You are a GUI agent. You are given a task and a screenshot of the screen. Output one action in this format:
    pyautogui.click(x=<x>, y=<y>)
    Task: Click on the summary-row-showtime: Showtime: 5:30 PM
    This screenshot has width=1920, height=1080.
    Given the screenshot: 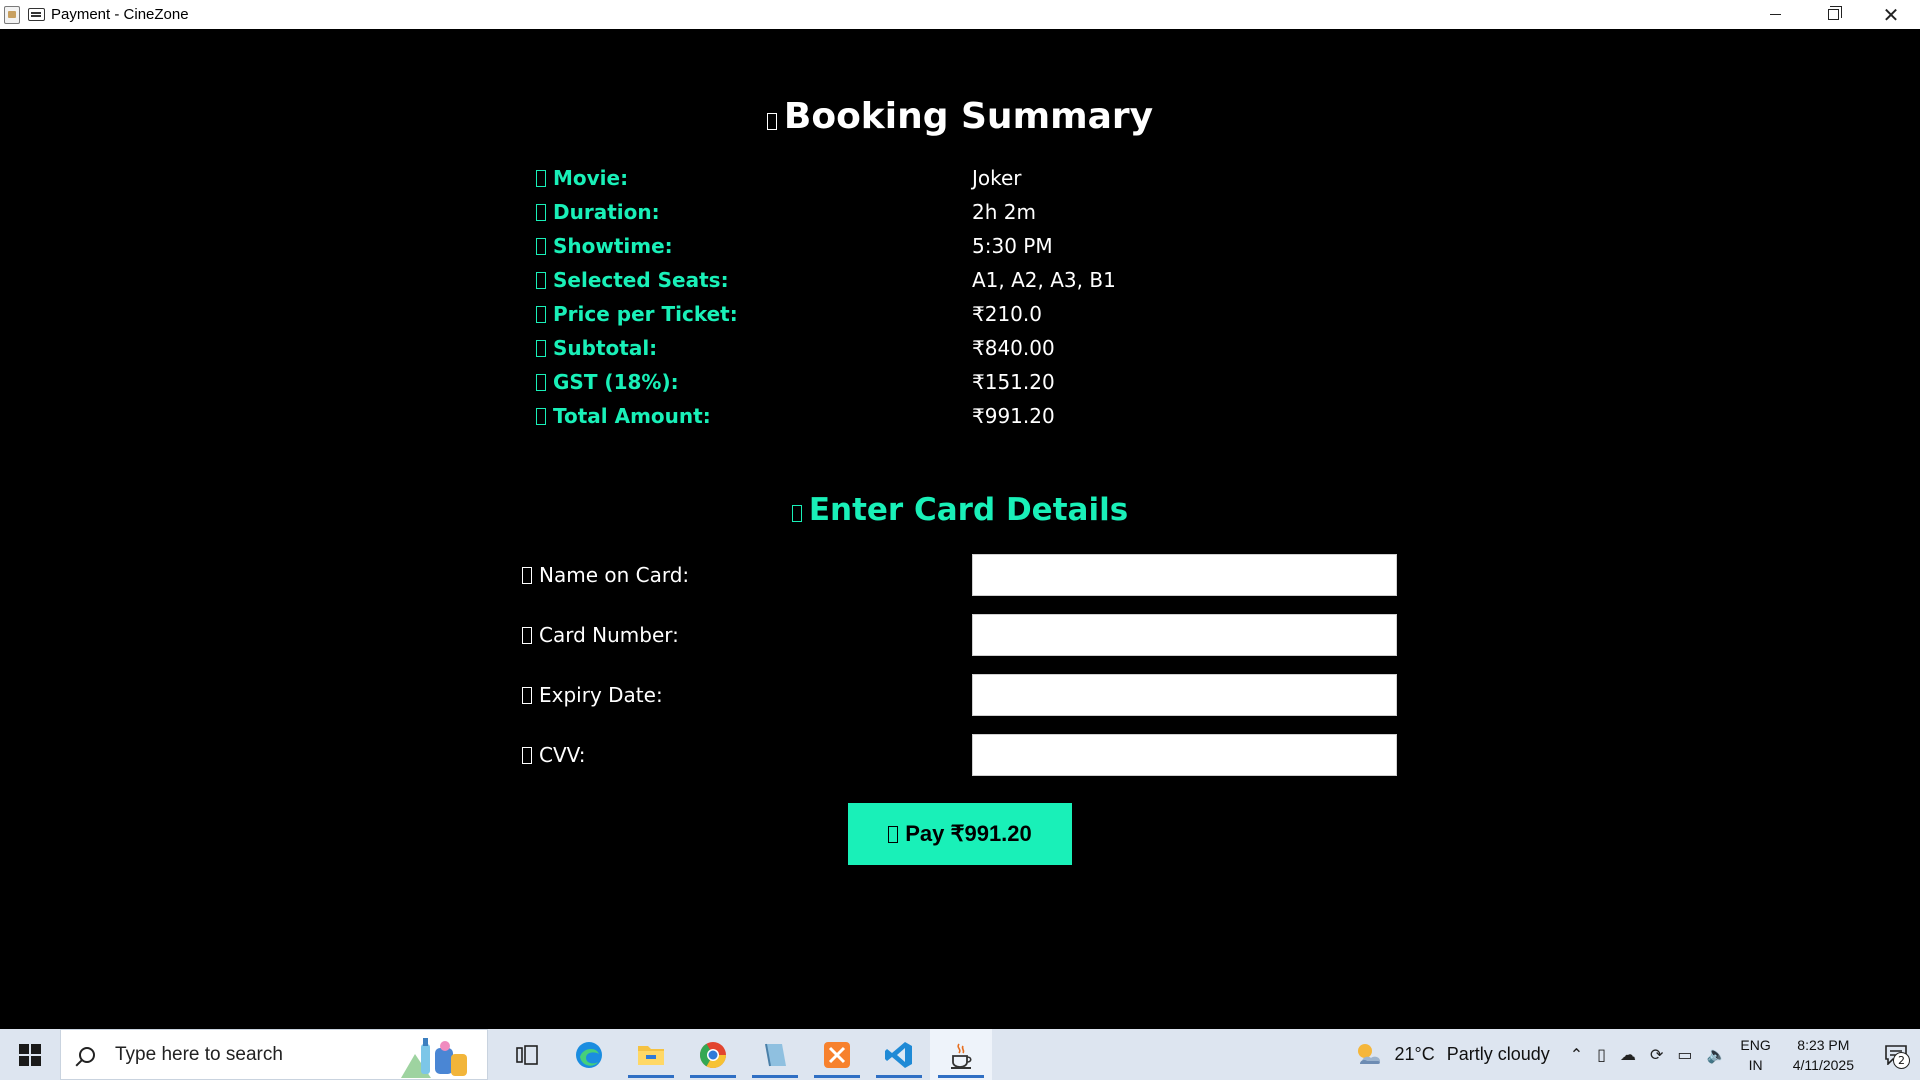 What is the action you would take?
    pyautogui.click(x=886, y=249)
    